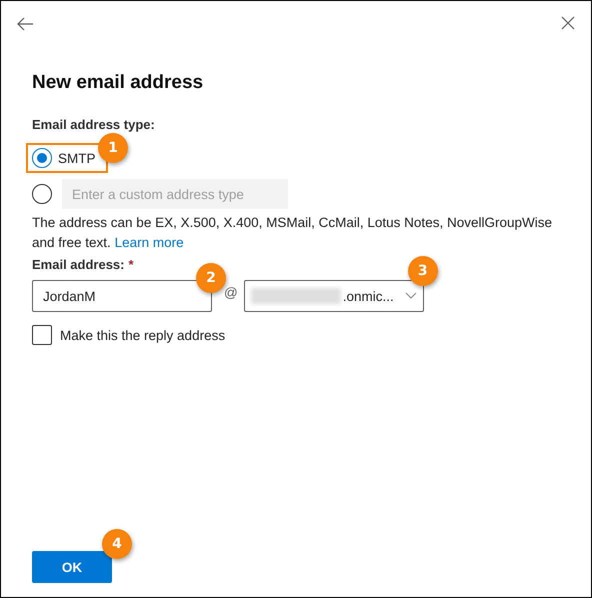 The height and width of the screenshot is (598, 592). Describe the element at coordinates (410, 296) in the screenshot. I see `chevron-down-icon` at that location.